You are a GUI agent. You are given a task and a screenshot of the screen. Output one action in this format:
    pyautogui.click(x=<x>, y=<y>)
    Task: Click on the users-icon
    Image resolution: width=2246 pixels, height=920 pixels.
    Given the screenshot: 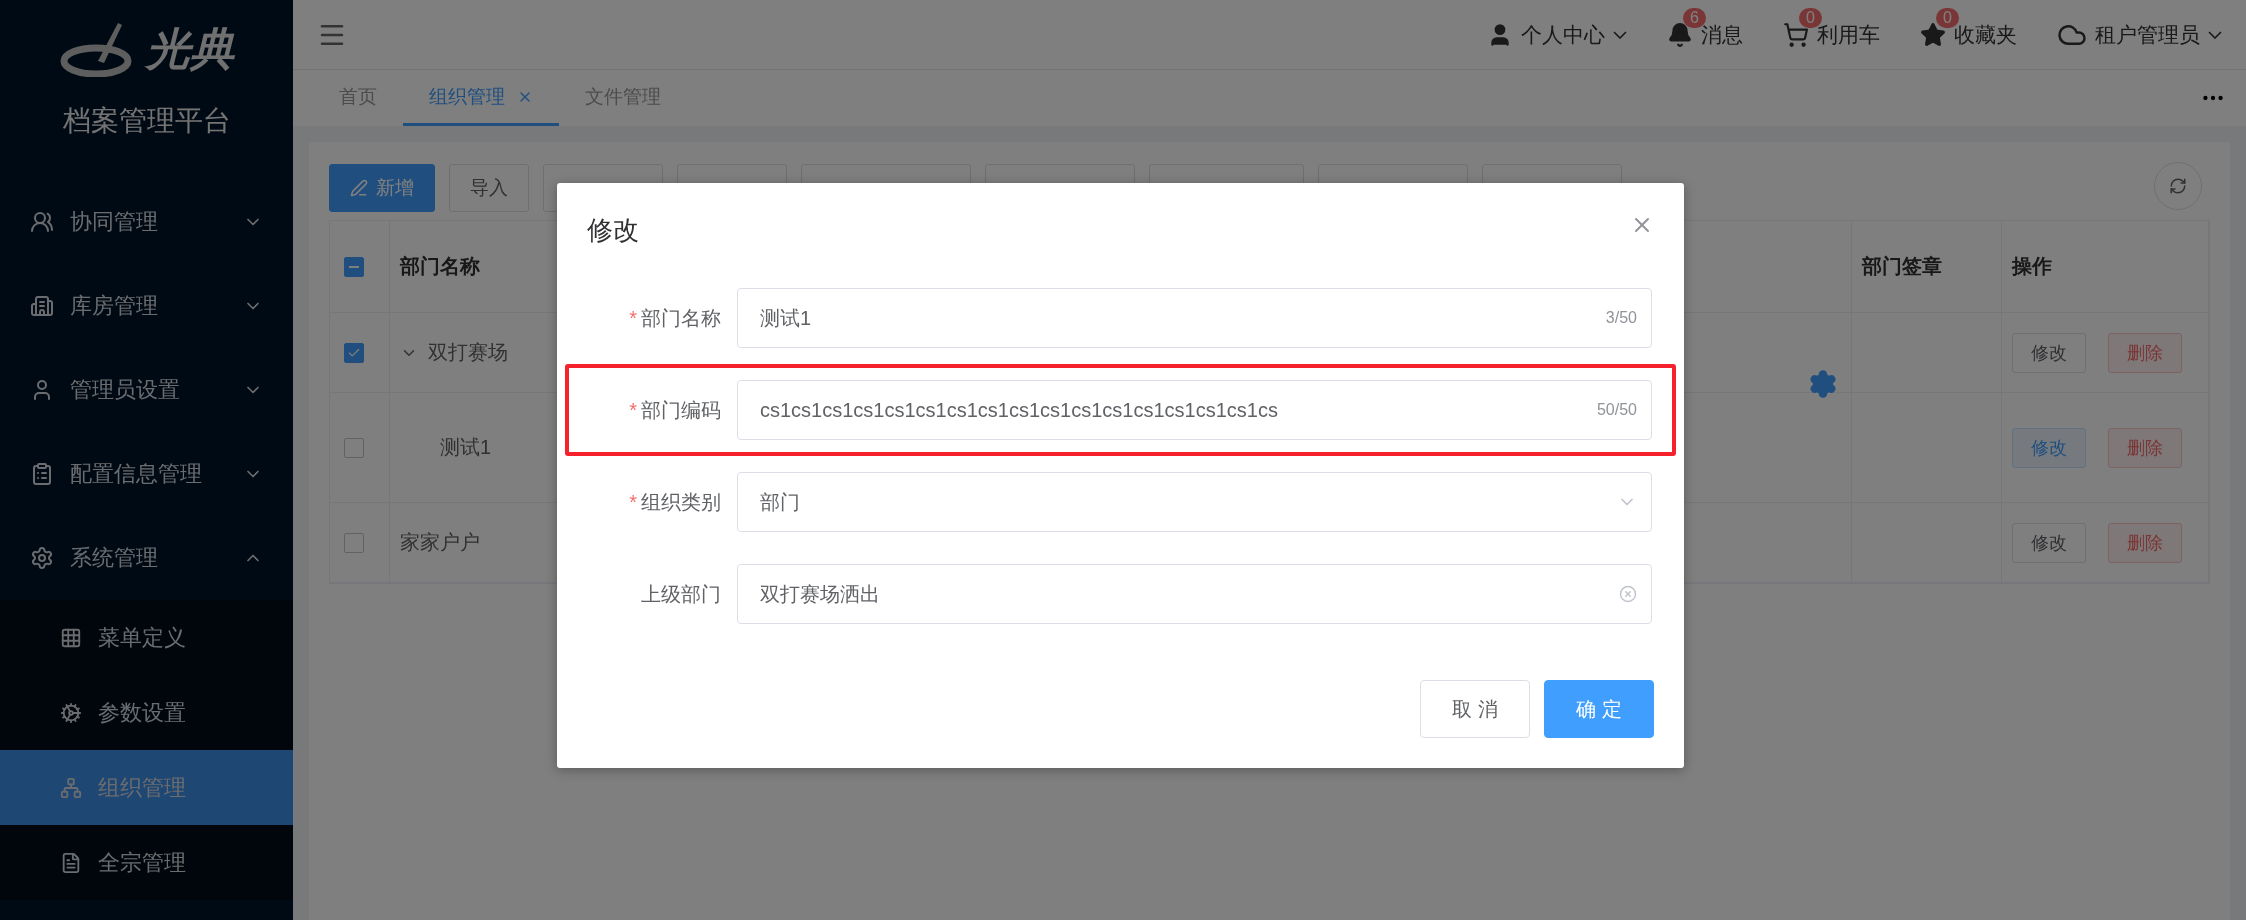 What is the action you would take?
    pyautogui.click(x=42, y=222)
    